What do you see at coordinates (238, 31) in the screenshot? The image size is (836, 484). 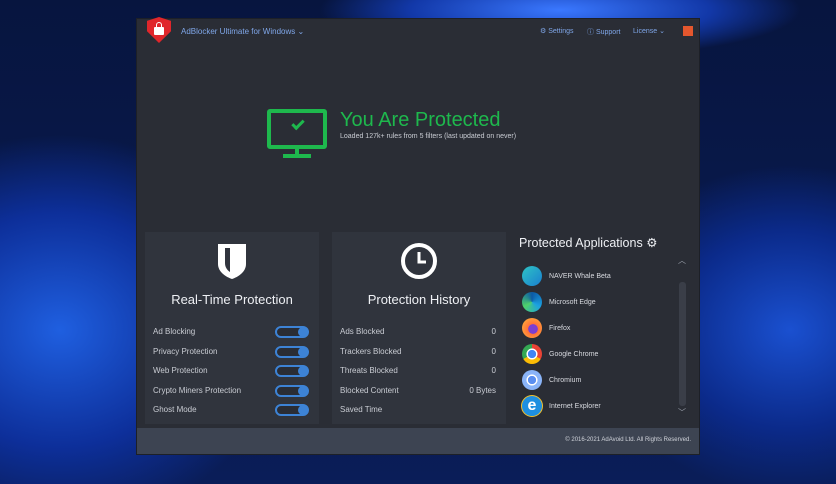 I see `app-title: AdBlocker Ultimate for Windows` at bounding box center [238, 31].